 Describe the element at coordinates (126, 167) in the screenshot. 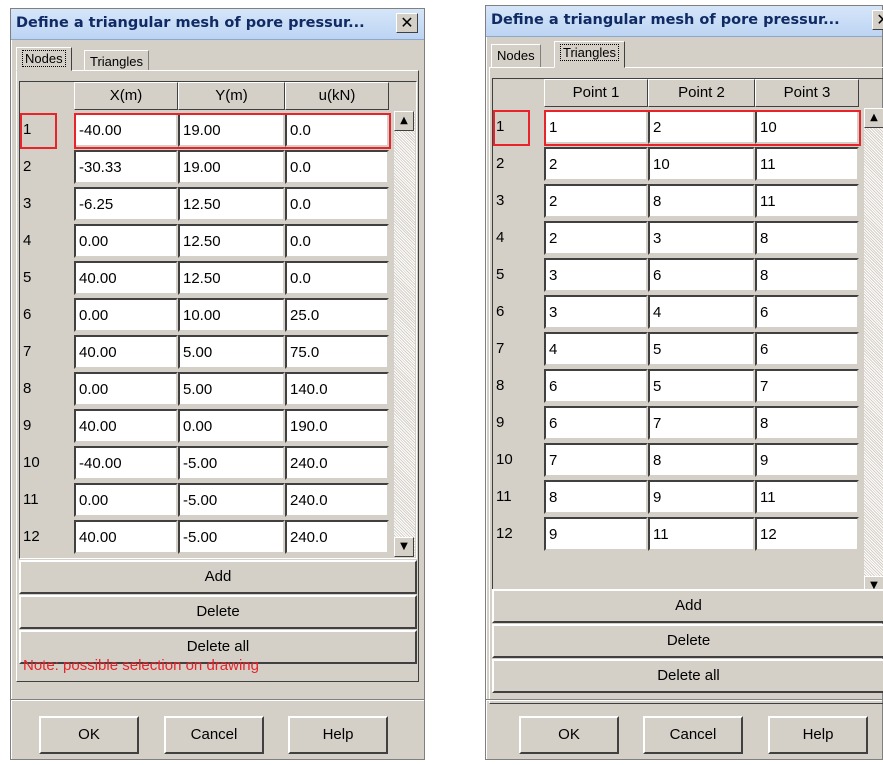

I see `table-cell: -30.33` at that location.